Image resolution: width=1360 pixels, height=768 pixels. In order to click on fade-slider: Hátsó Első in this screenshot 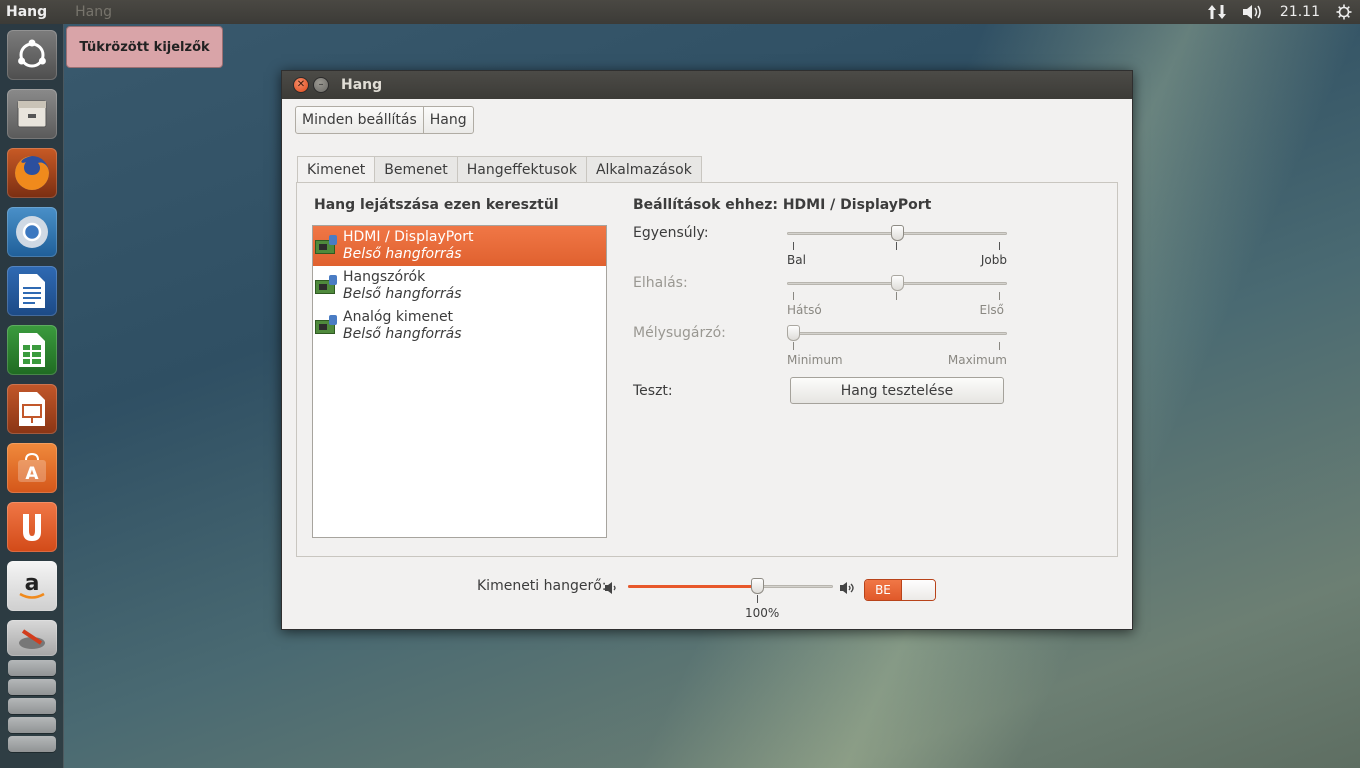, I will do `click(897, 296)`.